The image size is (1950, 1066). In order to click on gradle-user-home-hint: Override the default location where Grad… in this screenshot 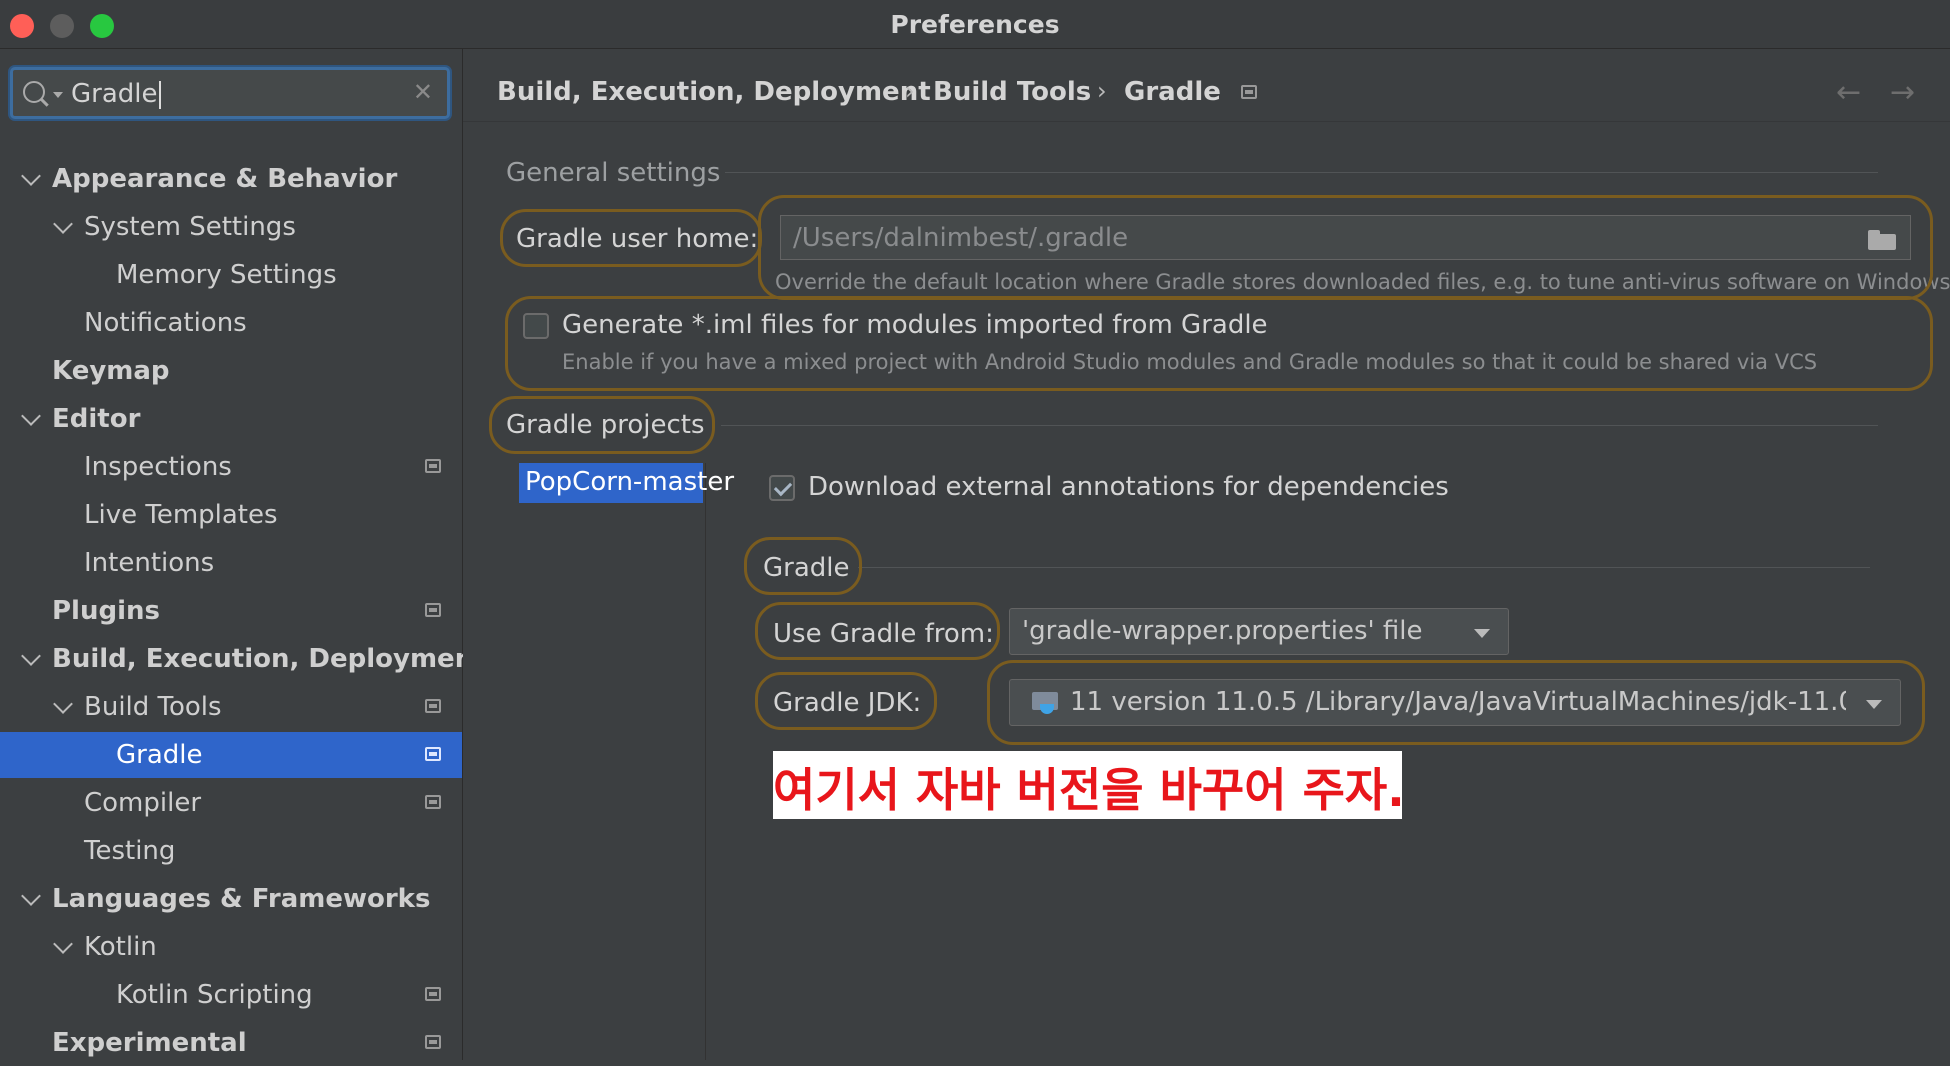, I will do `click(1362, 282)`.